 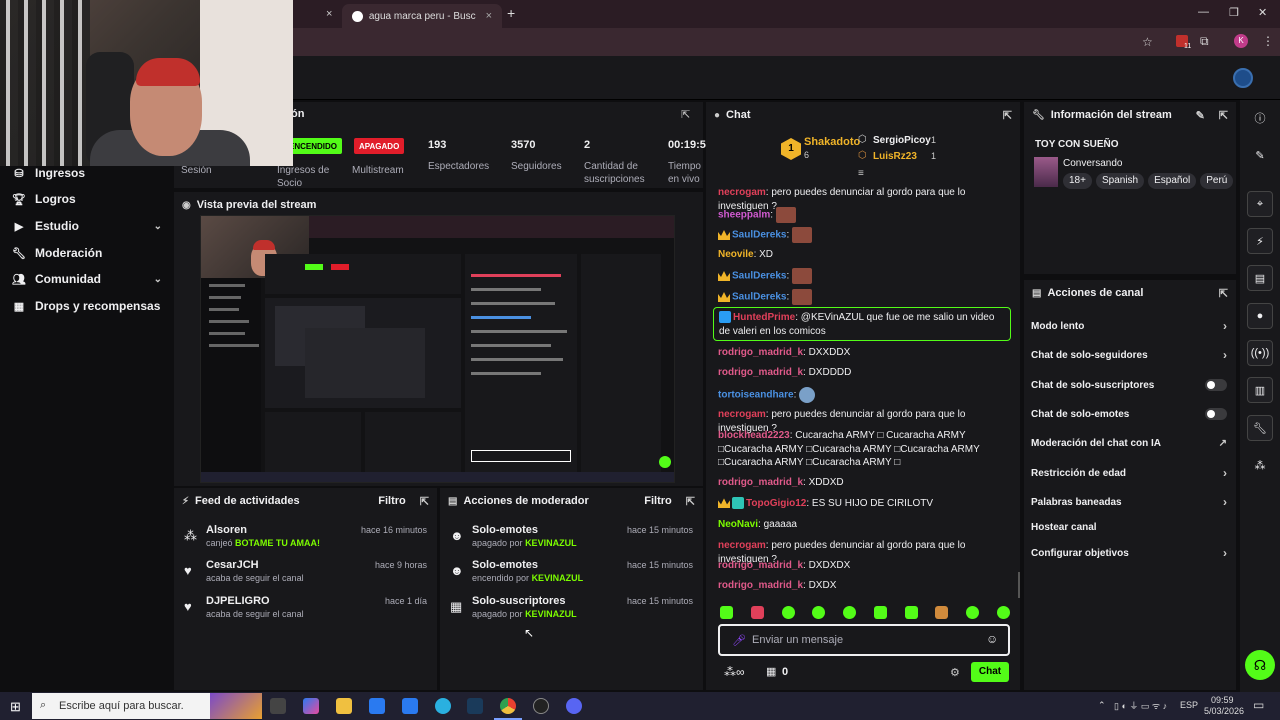 I want to click on taskbar-search: ⌕ Escribe aquí para buscar., so click(x=147, y=706).